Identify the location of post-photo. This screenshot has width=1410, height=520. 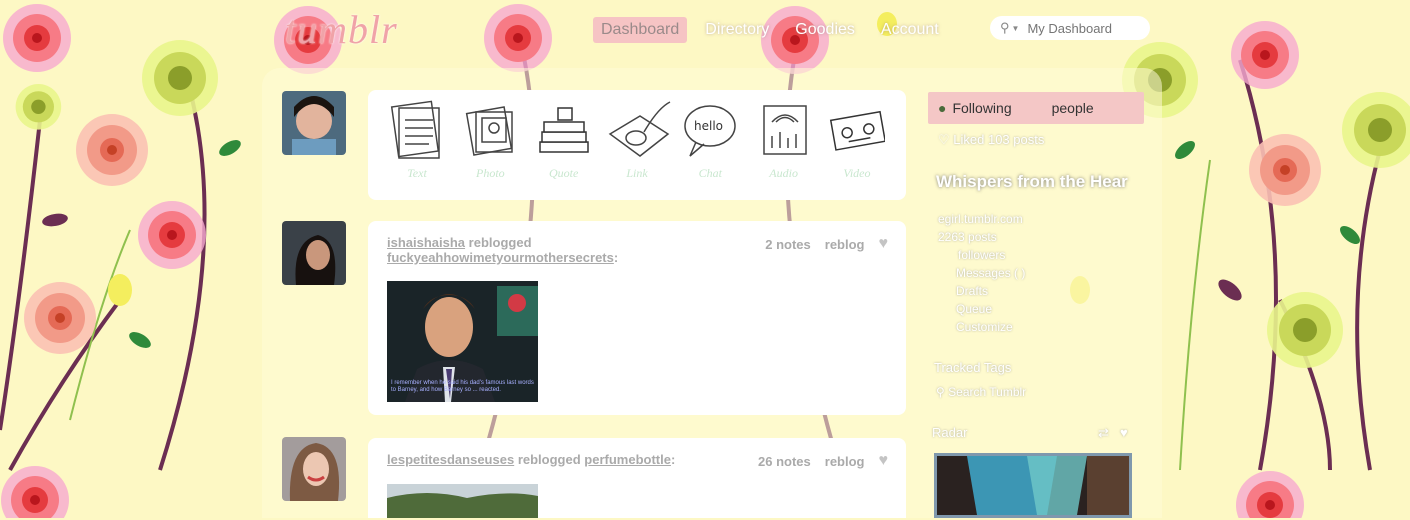
(462, 501).